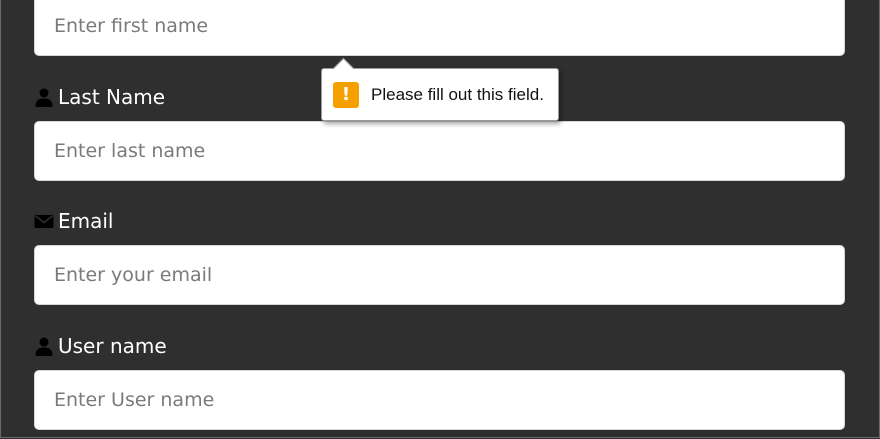 Image resolution: width=880 pixels, height=439 pixels. What do you see at coordinates (457, 94) in the screenshot?
I see `tooltip-message: Please fill out this field.` at bounding box center [457, 94].